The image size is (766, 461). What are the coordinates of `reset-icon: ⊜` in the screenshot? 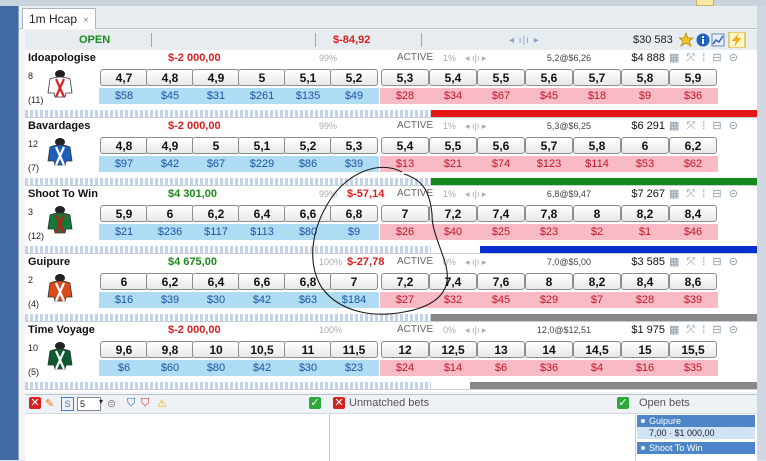 It's located at (111, 403).